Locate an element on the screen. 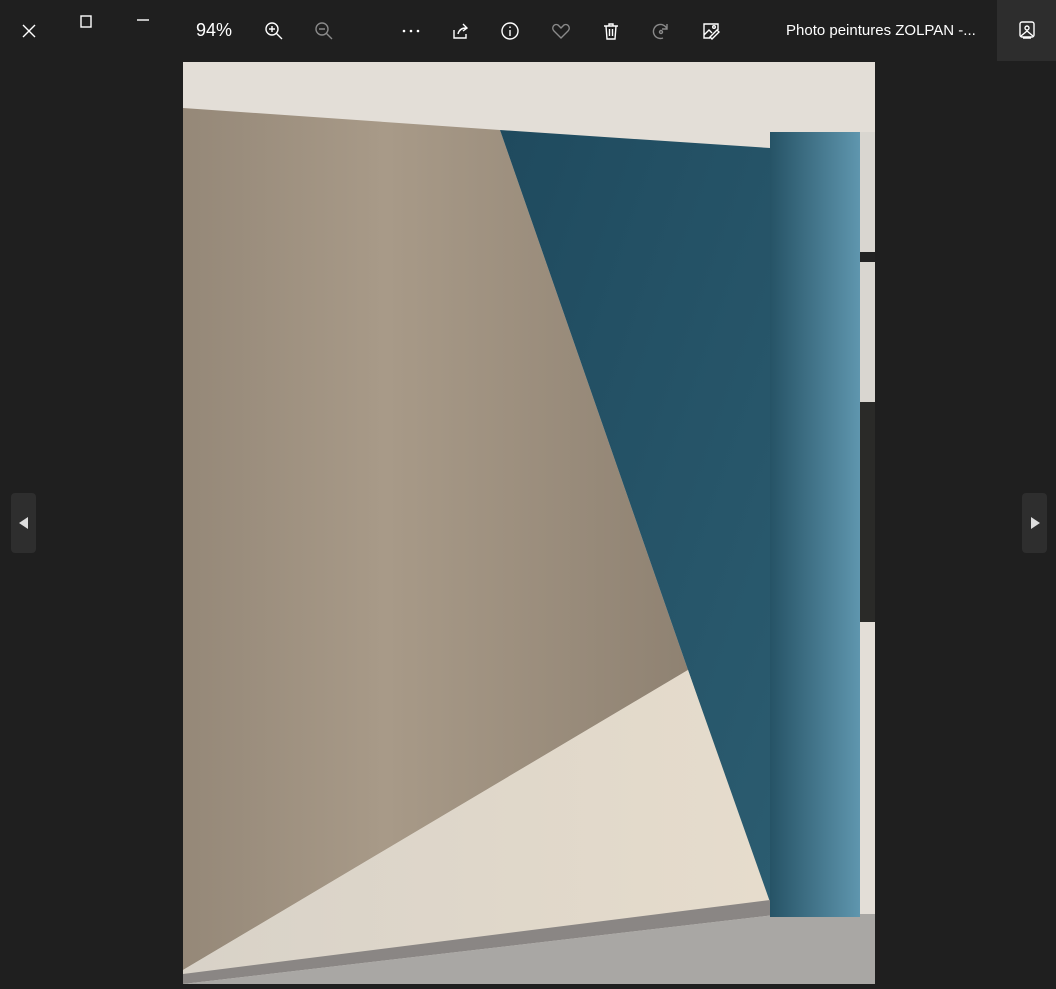  zoom-in-icon is located at coordinates (274, 31).